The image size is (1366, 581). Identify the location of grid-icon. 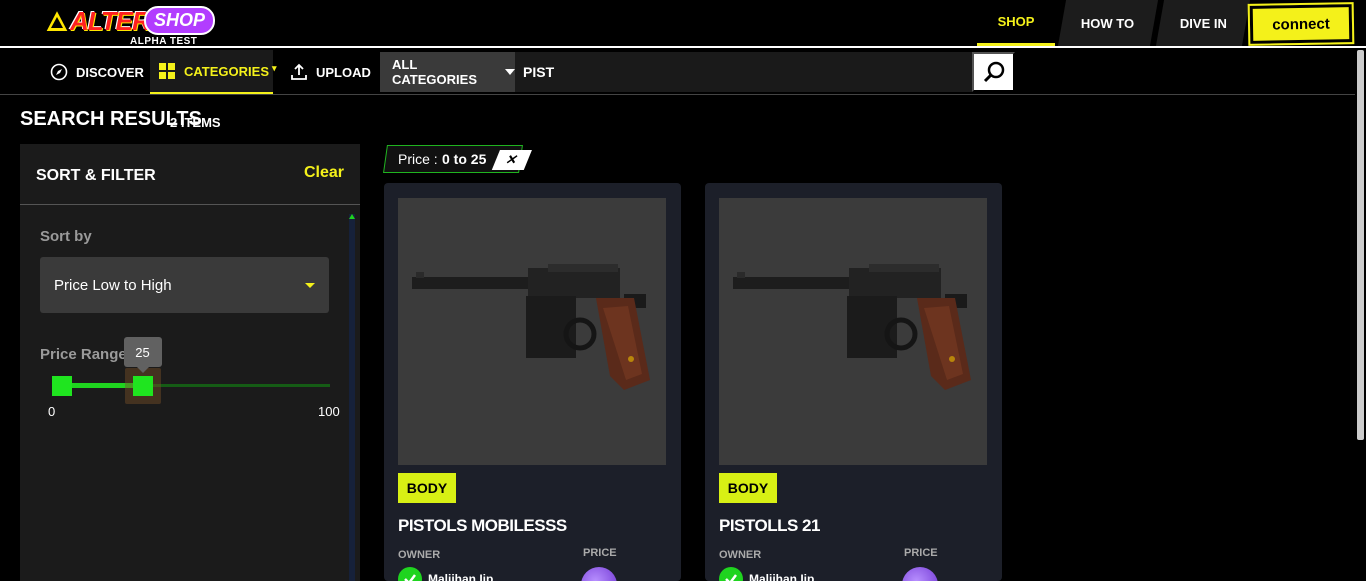
(167, 71).